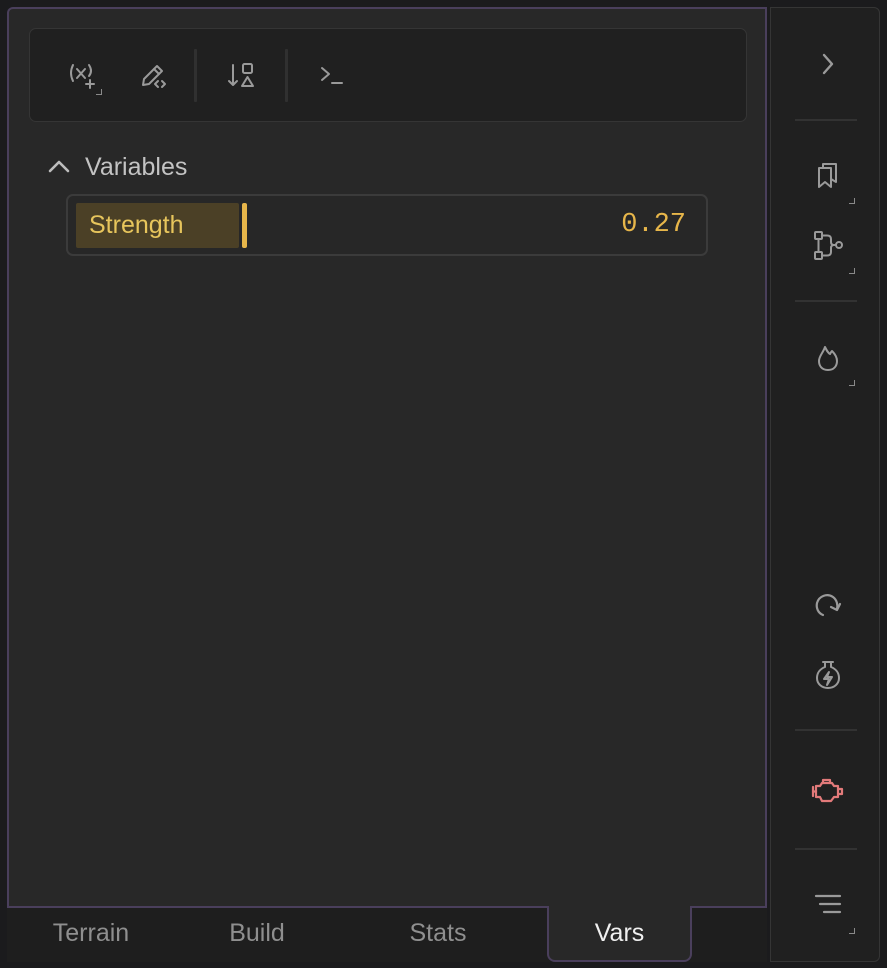  Describe the element at coordinates (653, 225) in the screenshot. I see `variable-value: 0.27` at that location.